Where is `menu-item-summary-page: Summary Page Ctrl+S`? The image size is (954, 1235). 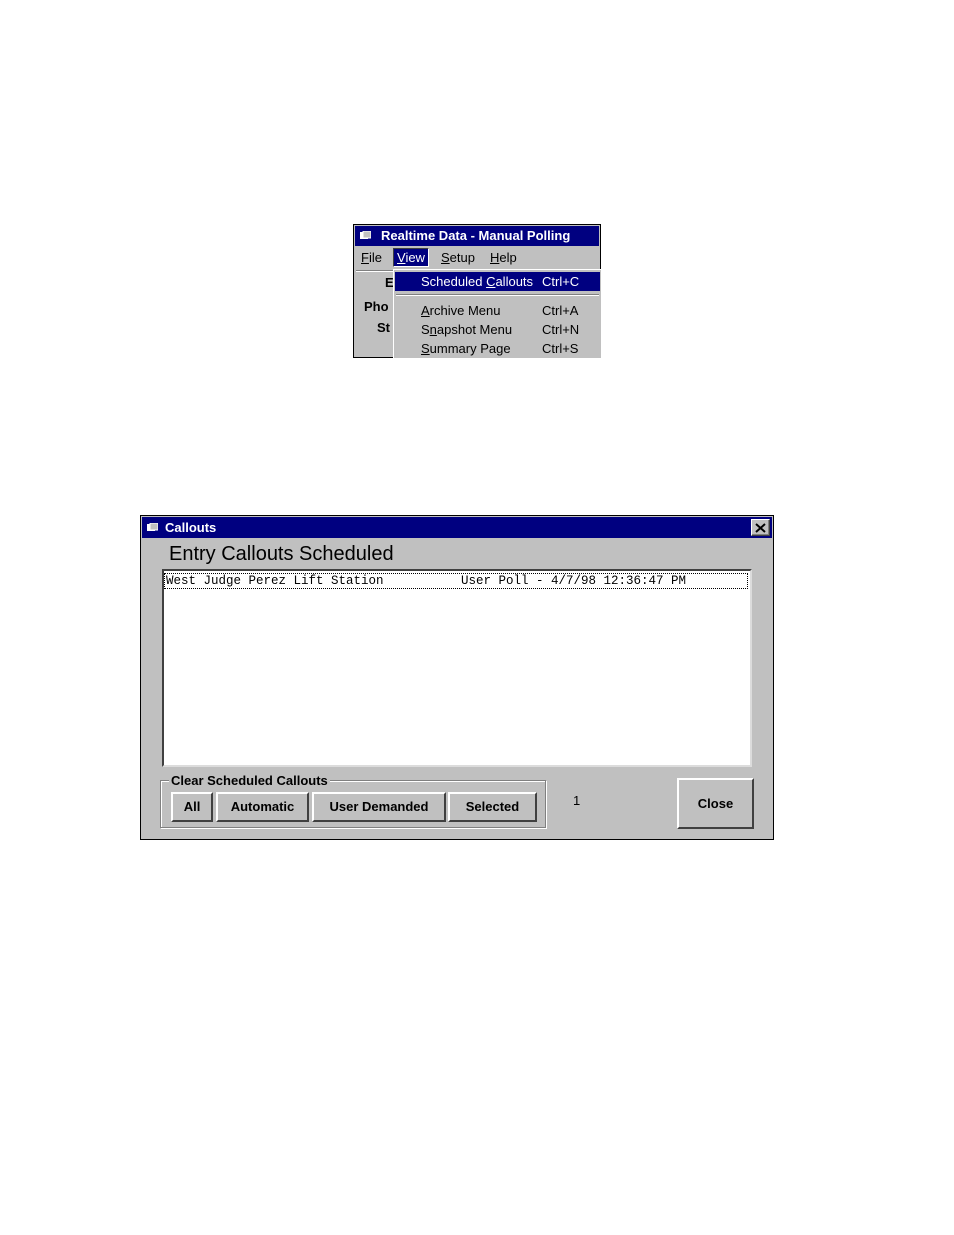 menu-item-summary-page: Summary Page Ctrl+S is located at coordinates (497, 348).